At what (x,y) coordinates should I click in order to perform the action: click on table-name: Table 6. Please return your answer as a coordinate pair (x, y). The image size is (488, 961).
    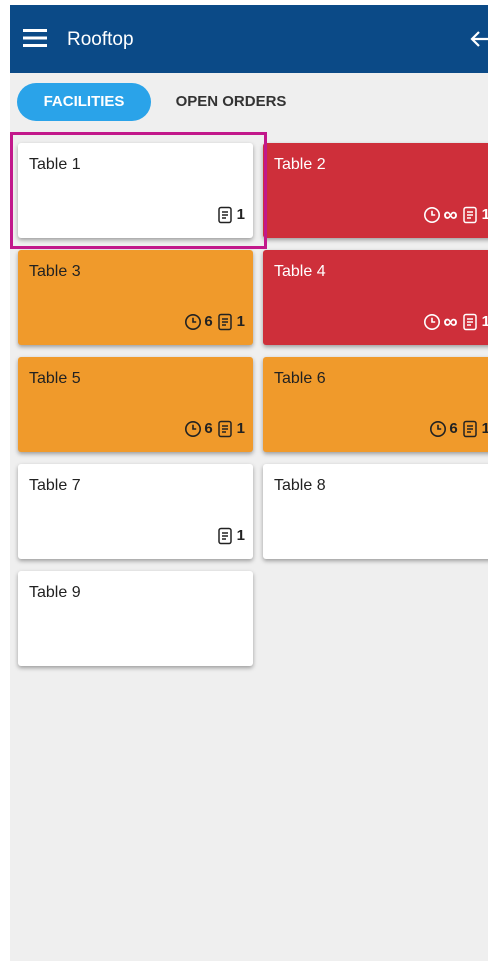
    Looking at the image, I should click on (300, 378).